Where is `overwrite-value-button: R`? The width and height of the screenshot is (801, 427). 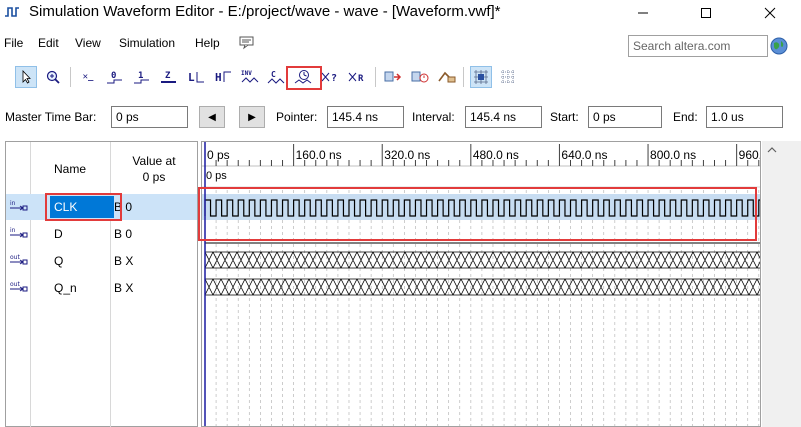
overwrite-value-button: R is located at coordinates (358, 77).